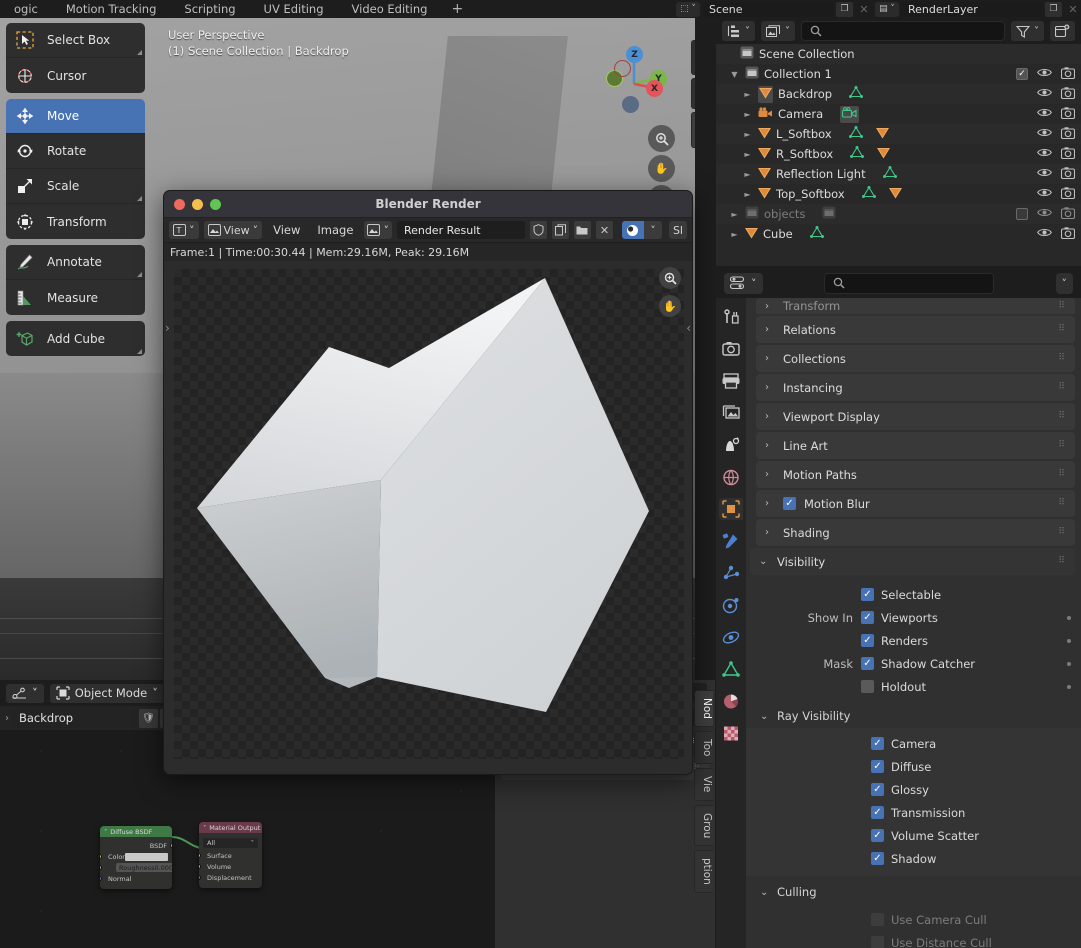 Image resolution: width=1081 pixels, height=948 pixels. Describe the element at coordinates (731, 573) in the screenshot. I see `particles-tab` at that location.